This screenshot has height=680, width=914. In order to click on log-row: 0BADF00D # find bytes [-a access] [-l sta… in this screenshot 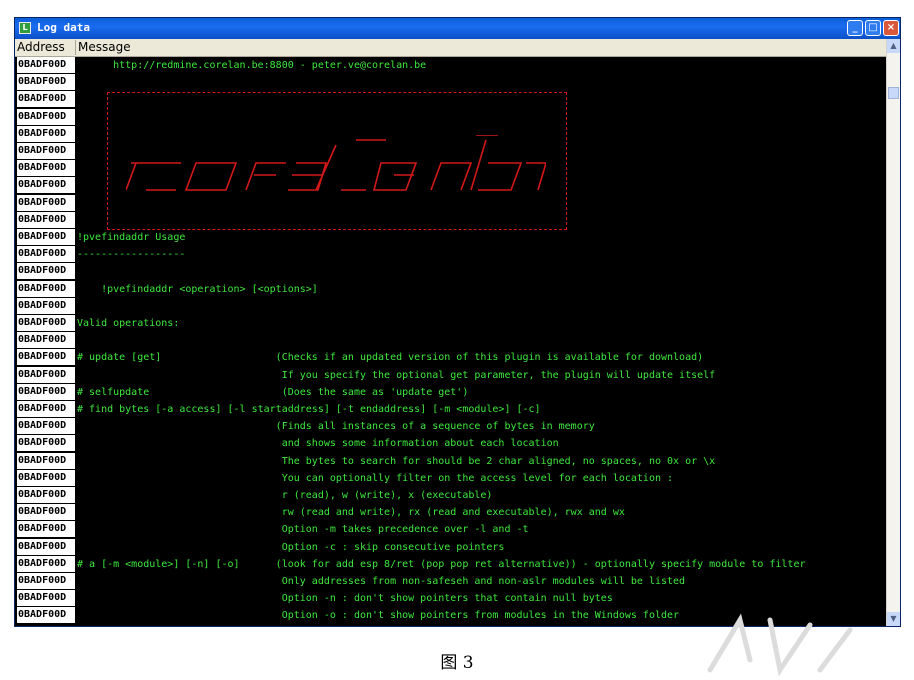, I will do `click(450, 409)`.